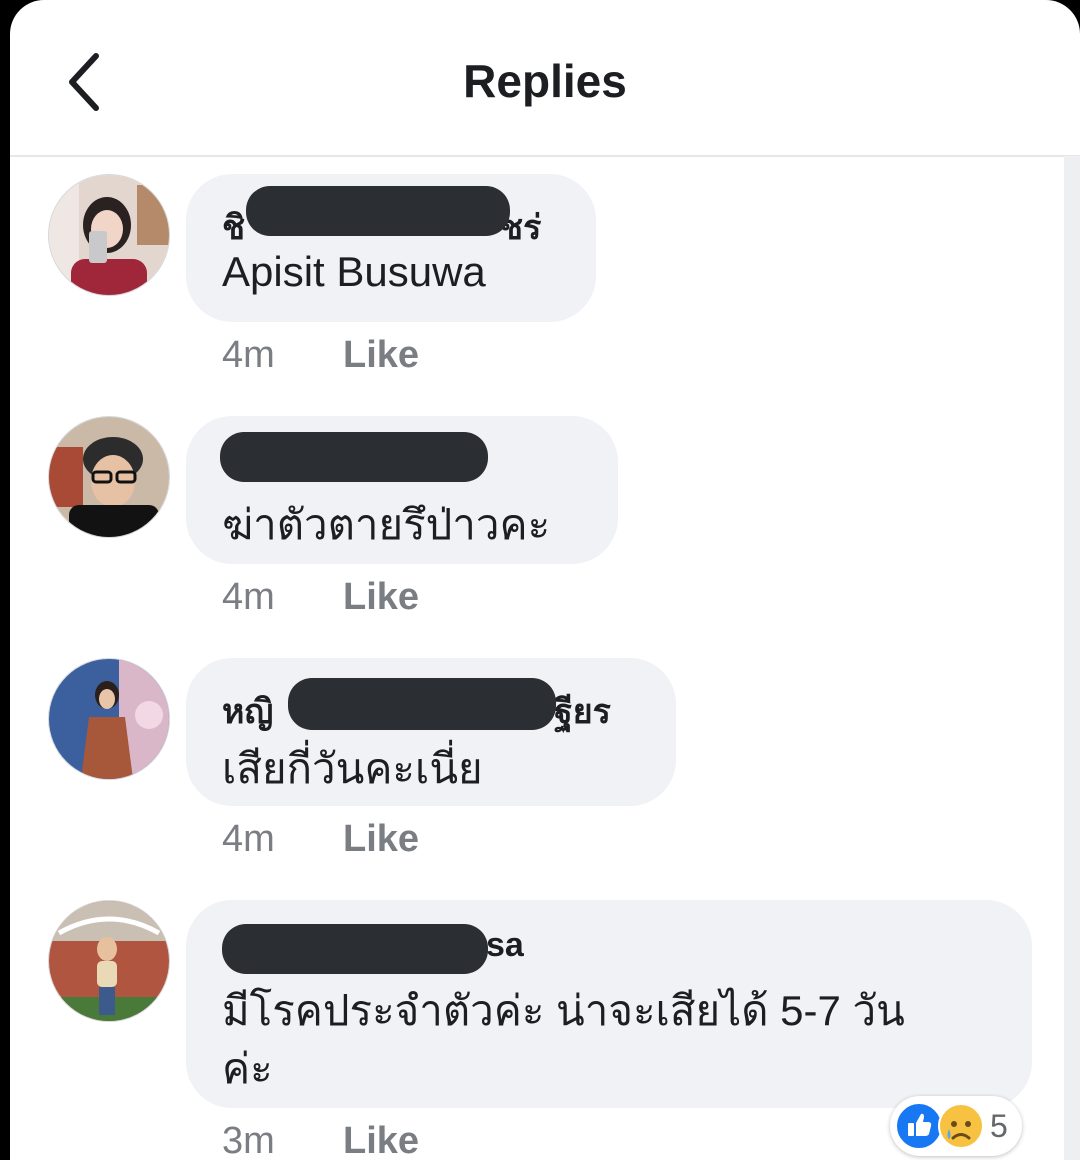  I want to click on sad-reaction-icon, so click(961, 1126).